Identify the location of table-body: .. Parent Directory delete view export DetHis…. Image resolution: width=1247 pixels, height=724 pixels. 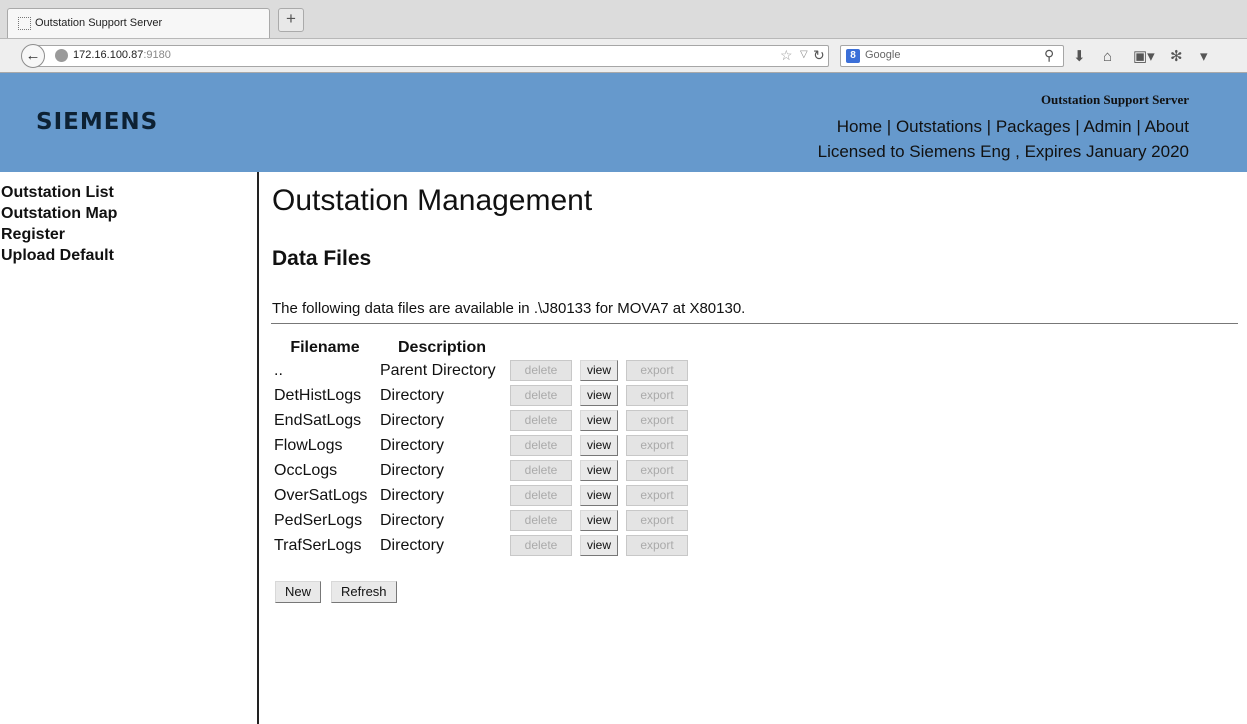
(482, 458).